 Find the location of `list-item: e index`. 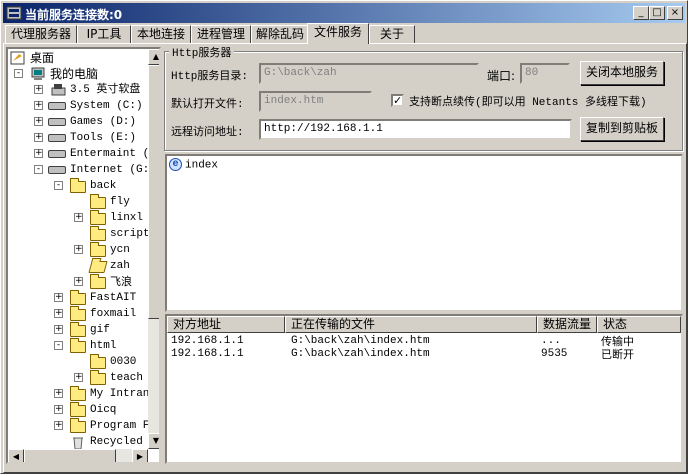

list-item: e index is located at coordinates (193, 164).